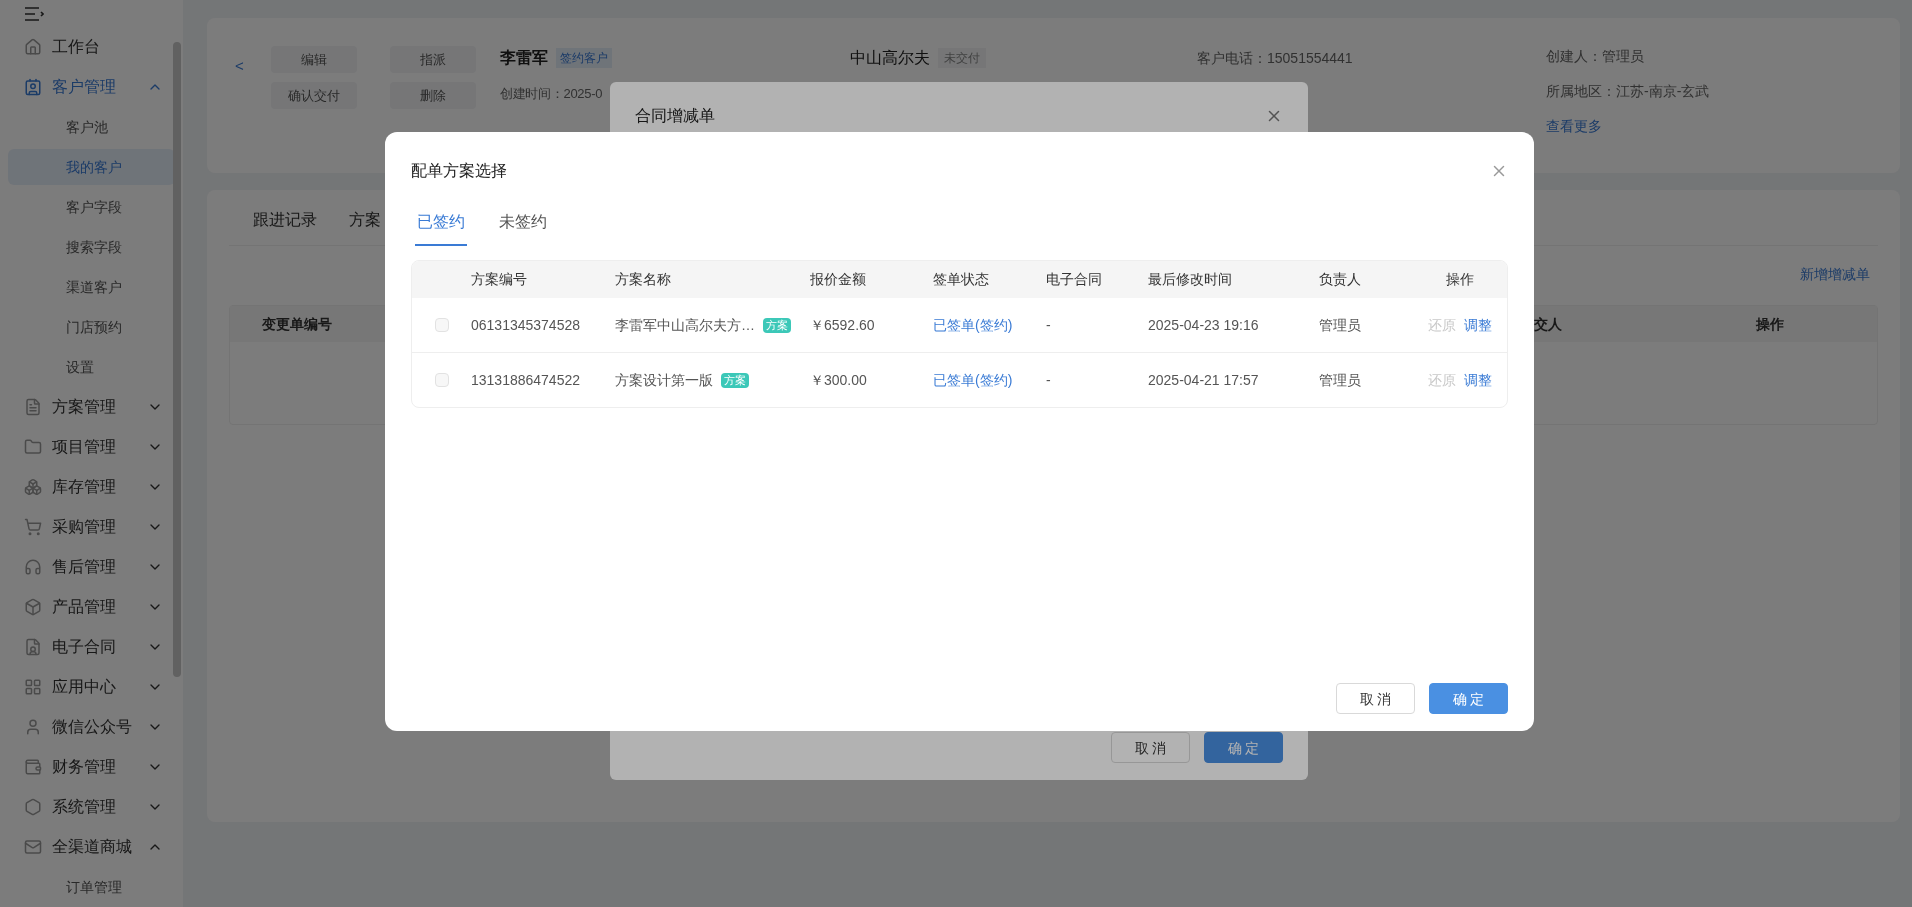 Image resolution: width=1912 pixels, height=907 pixels. I want to click on action-button: 指派, so click(433, 59).